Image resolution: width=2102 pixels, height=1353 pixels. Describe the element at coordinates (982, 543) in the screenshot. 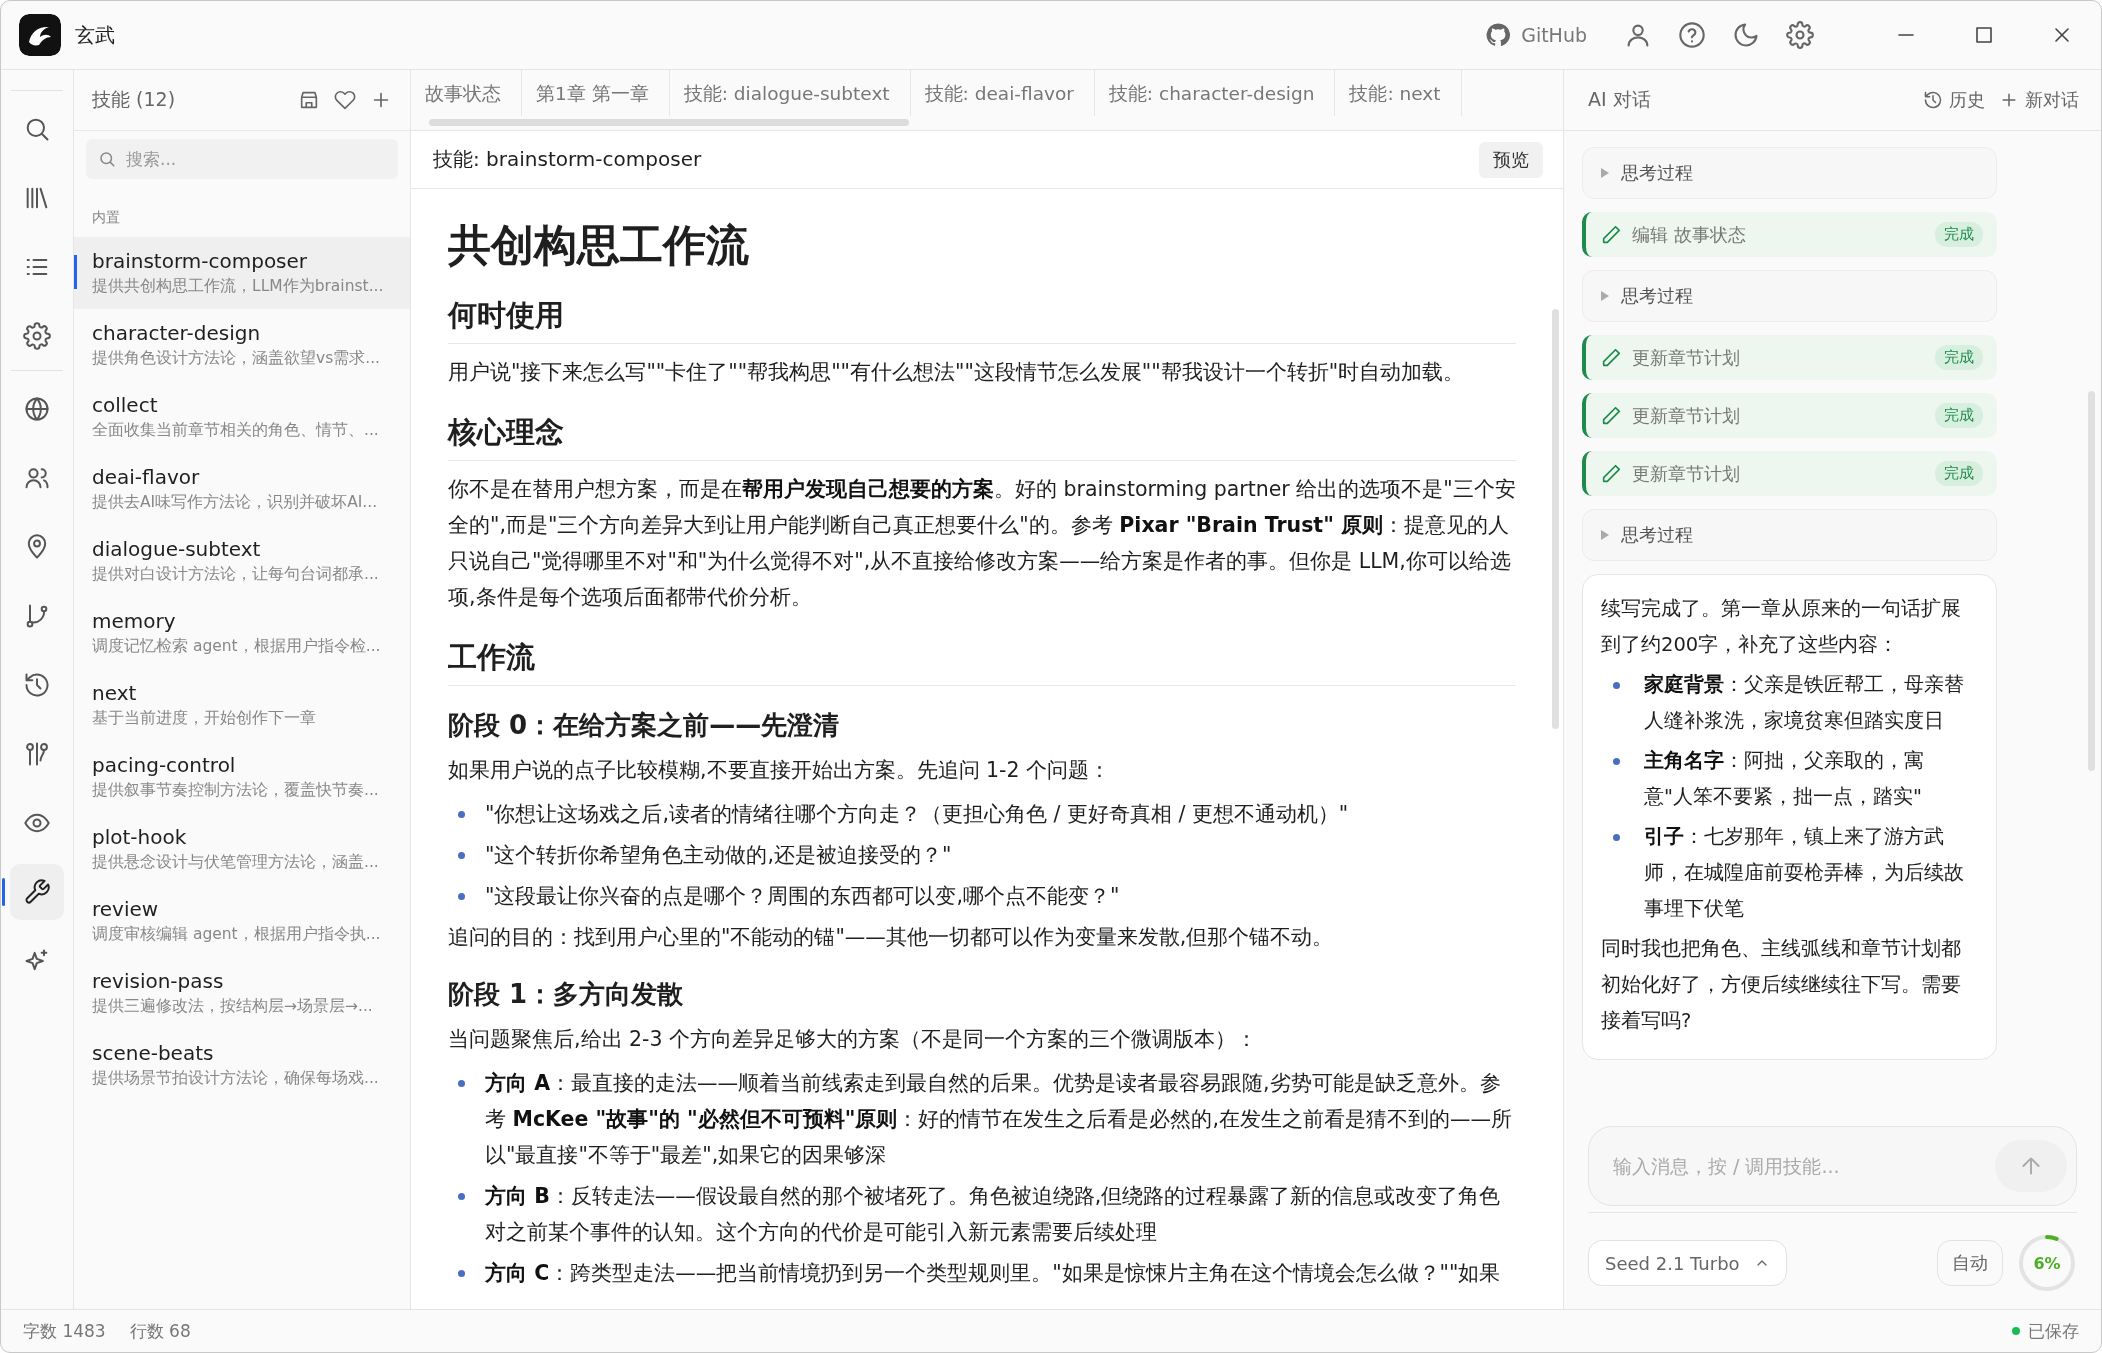

I see `document-paragraph: 你不是在替用户想方案，而是在帮用户发现自己想要的方案。好的 brainstorming partner 给出的选项不是"三个安全的",而是"三个方向差异大到让用户能判断自己真正想要什么"的。参考 Pixar "Brain Trust" 原则：提意见的人只说自己"觉得哪里不对"和"为什么觉得不对",从不直接给修改方案——给方案是作者的事。但你是 LLM,你可以给选项,条件是每个选项后面都带代价分析。` at that location.